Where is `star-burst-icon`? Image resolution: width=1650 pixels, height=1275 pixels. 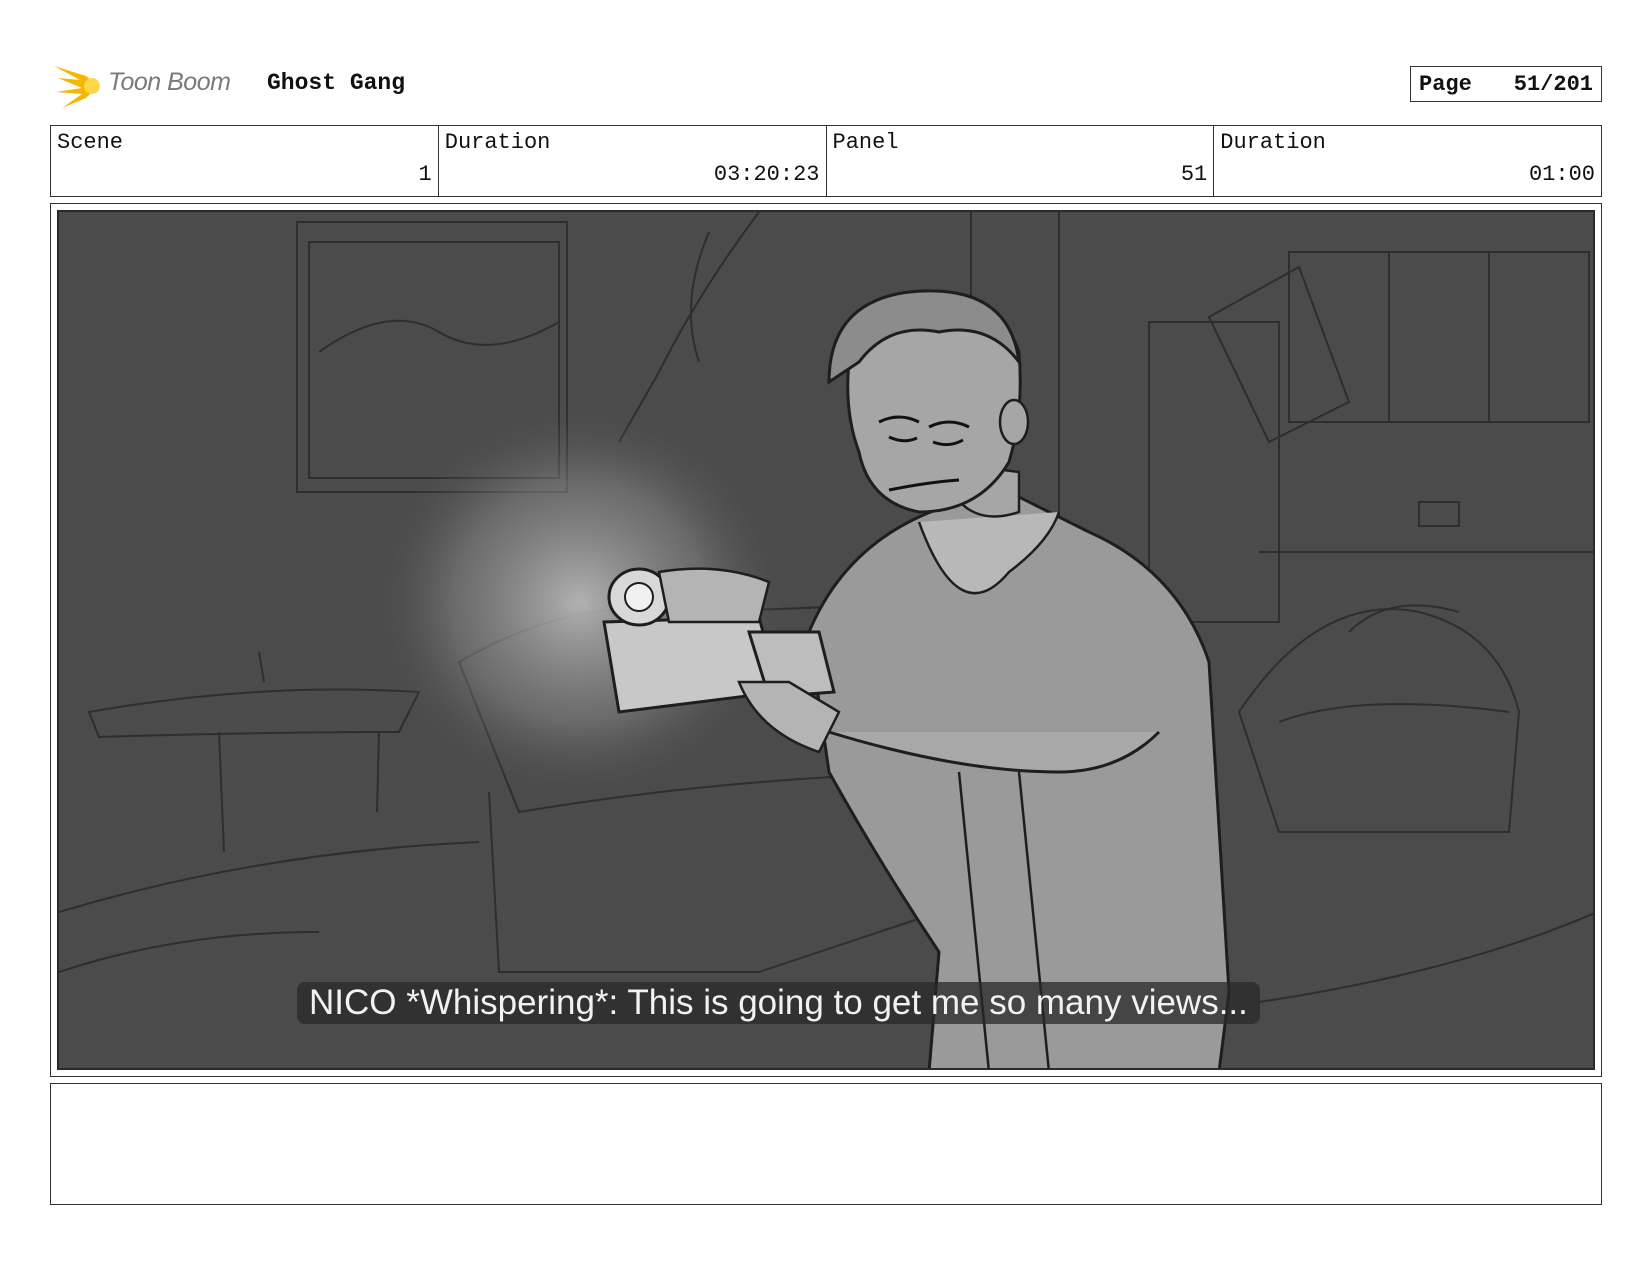
star-burst-icon is located at coordinates (77, 87).